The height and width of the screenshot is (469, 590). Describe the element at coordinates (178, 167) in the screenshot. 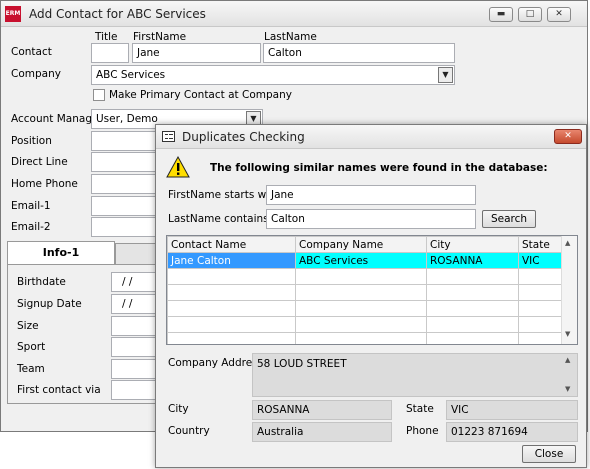

I see `warning-icon` at that location.